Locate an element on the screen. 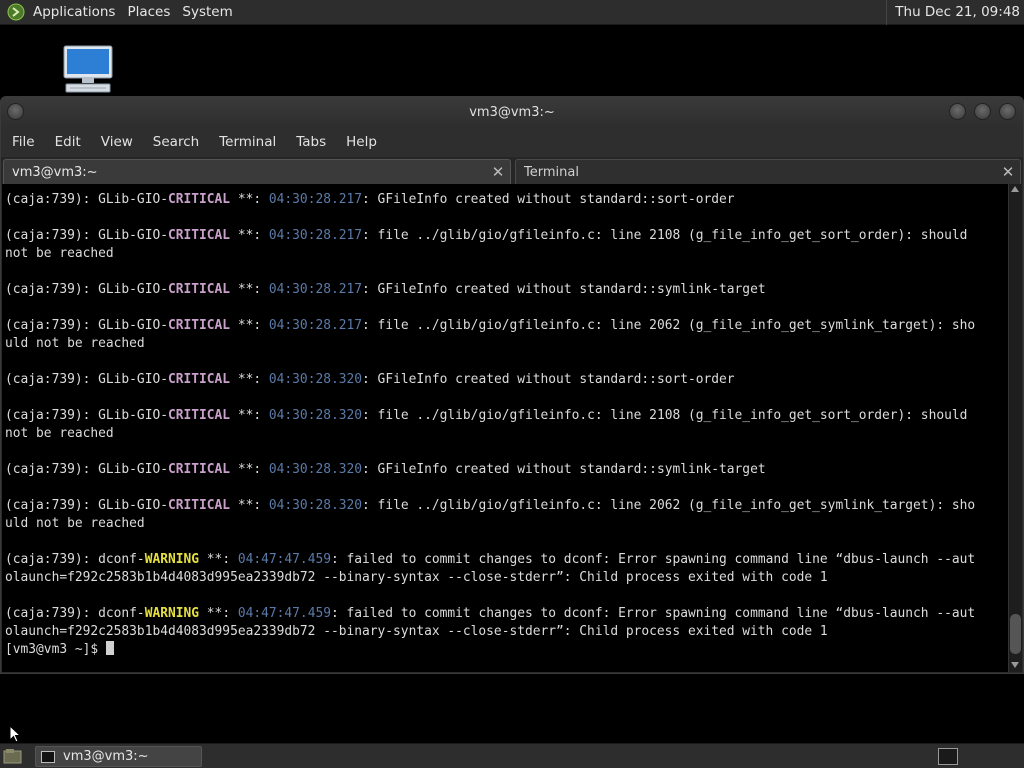  window-titlebar: vm3@vm3:~ is located at coordinates (512, 112).